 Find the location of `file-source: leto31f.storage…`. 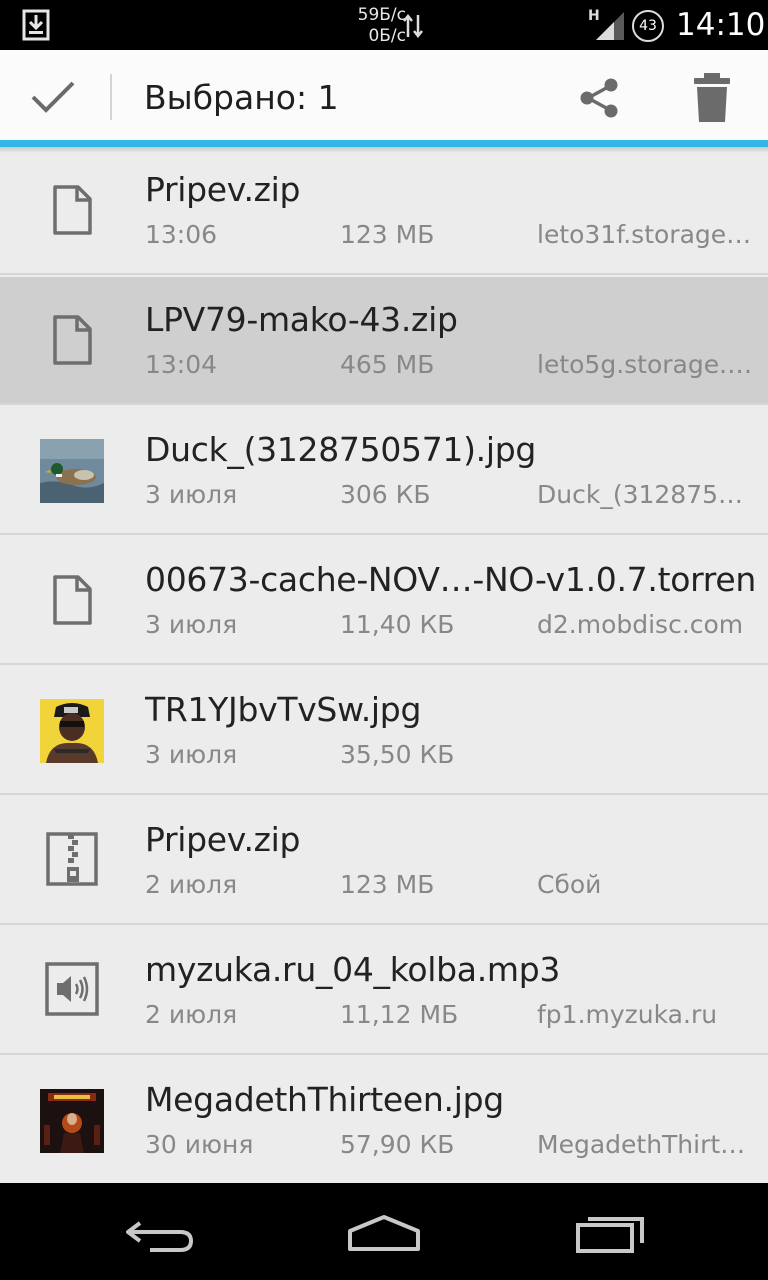

file-source: leto31f.storage… is located at coordinates (644, 234).